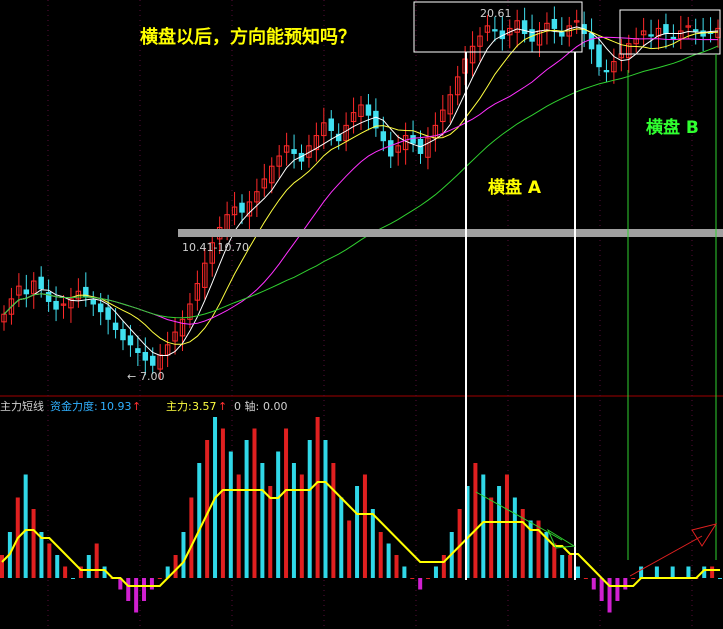  Describe the element at coordinates (116, 406) in the screenshot. I see `fund-strength-value: 10.93` at that location.